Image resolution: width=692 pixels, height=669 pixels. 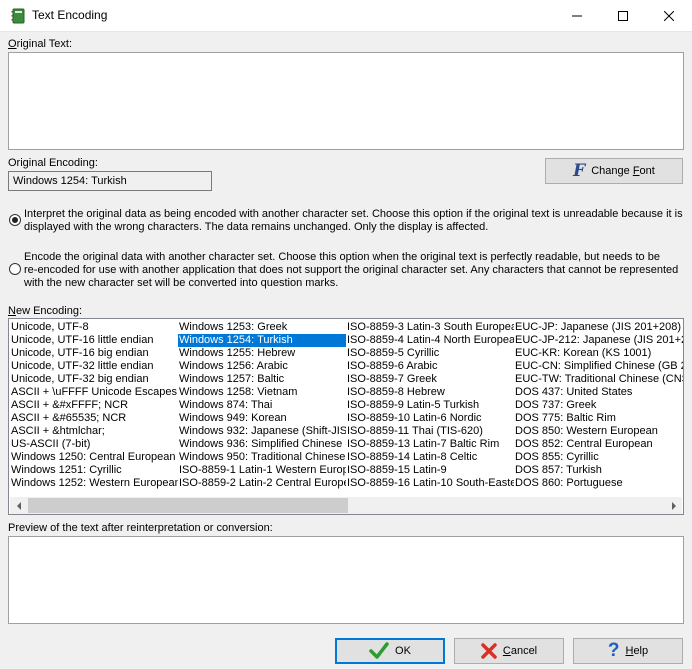 What do you see at coordinates (262, 431) in the screenshot?
I see `encoding-option: Windows 932: Japanese (Shift-JIS)` at bounding box center [262, 431].